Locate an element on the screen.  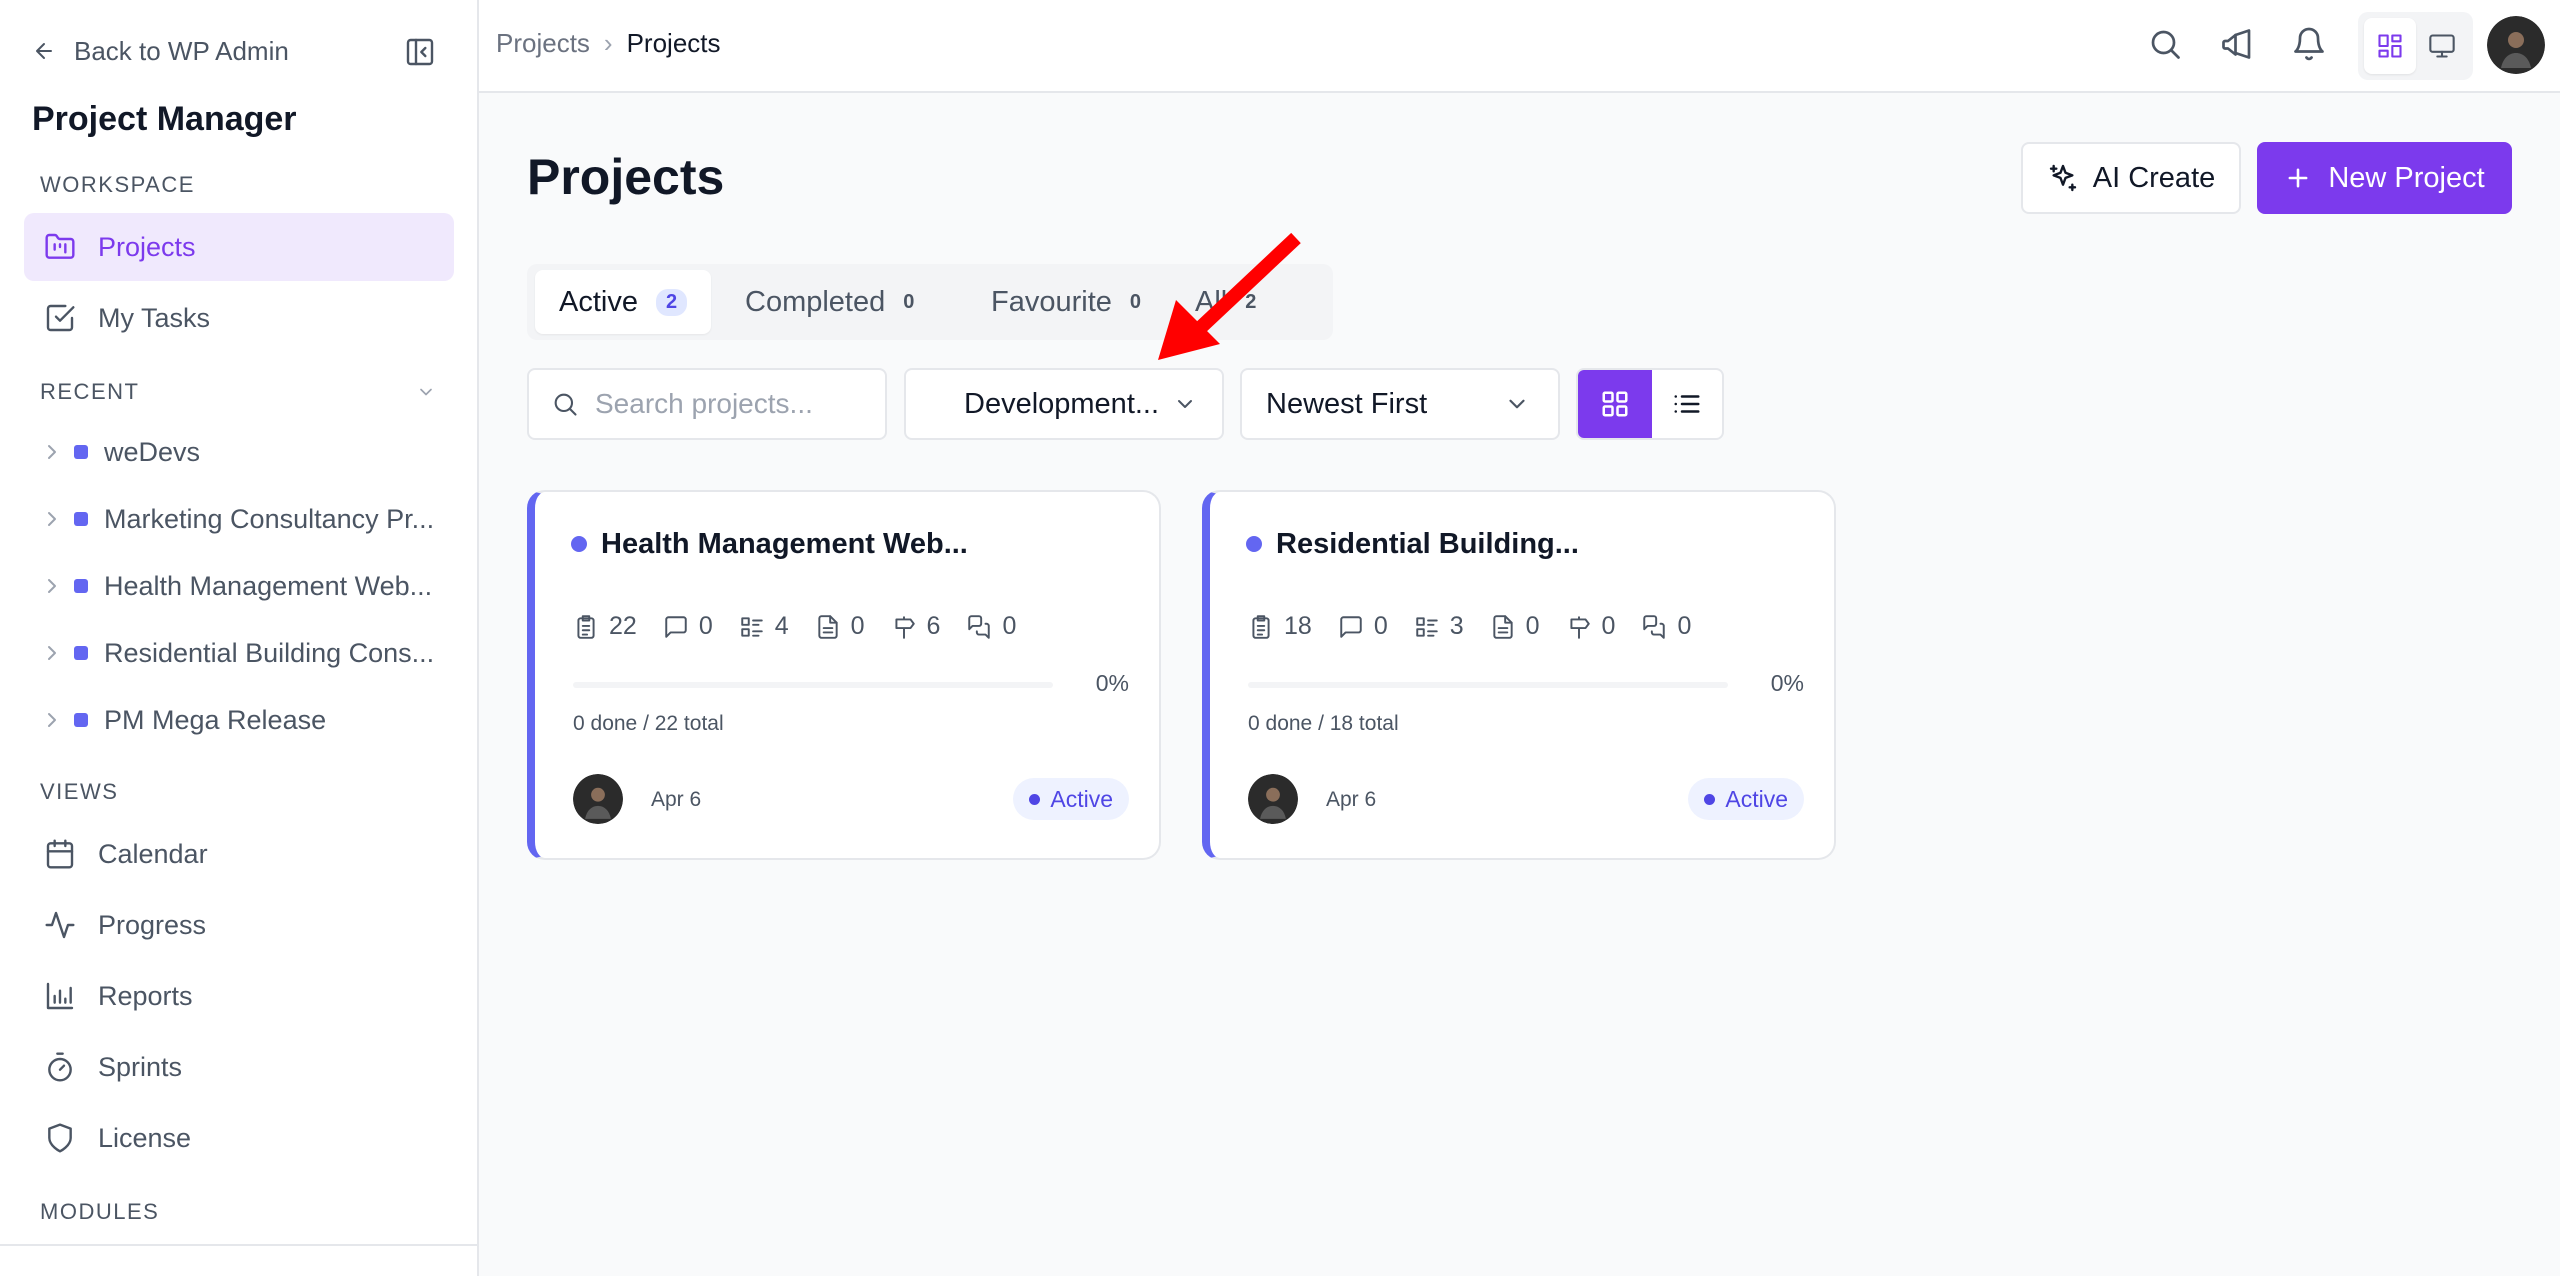
sidebar-item-label: License is located at coordinates (145, 1137).